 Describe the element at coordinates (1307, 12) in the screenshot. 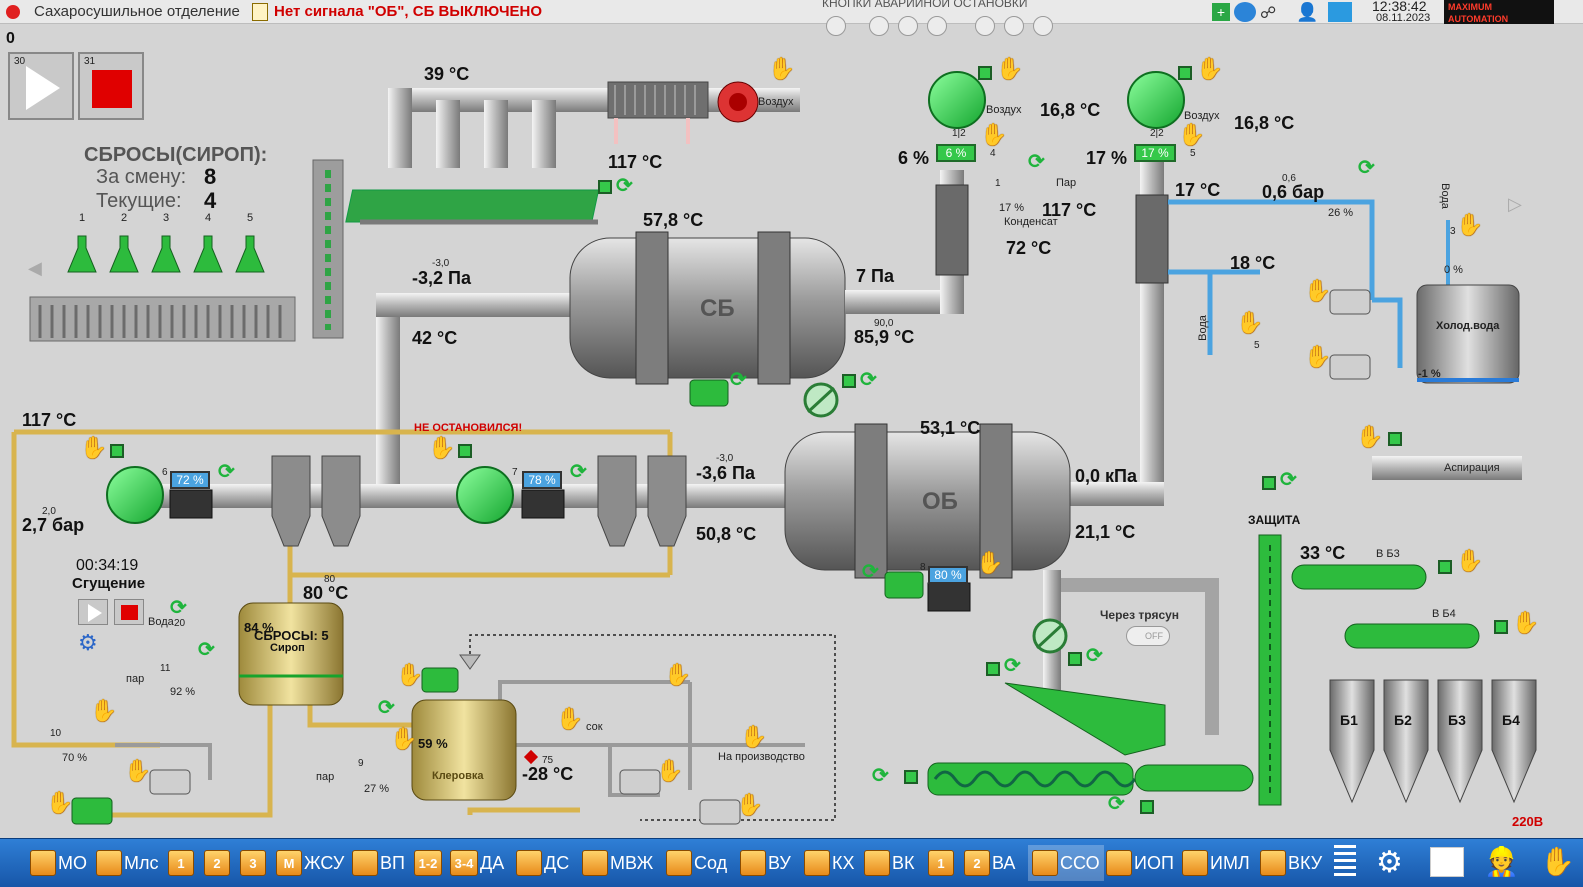

I see `user-icon: 👤` at that location.